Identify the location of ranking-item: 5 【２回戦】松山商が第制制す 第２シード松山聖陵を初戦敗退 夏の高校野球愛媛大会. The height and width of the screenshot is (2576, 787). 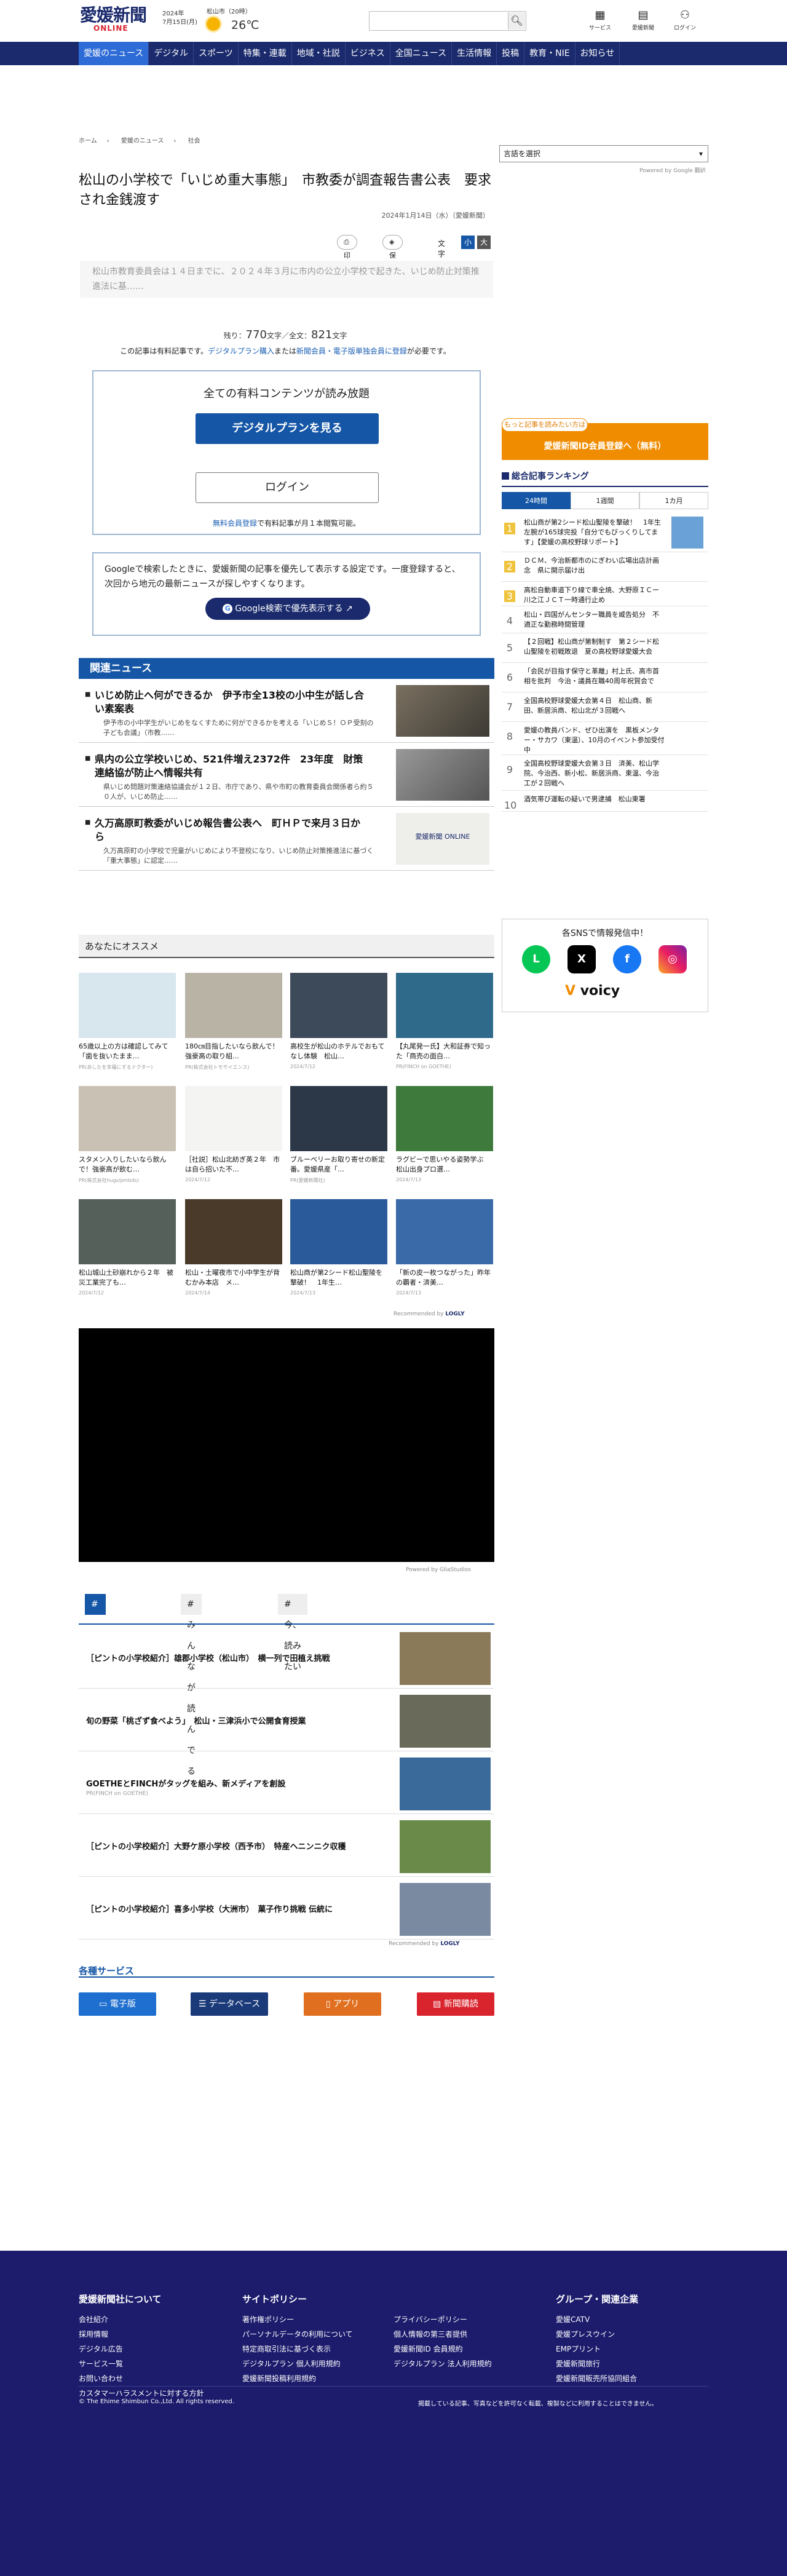
(605, 648).